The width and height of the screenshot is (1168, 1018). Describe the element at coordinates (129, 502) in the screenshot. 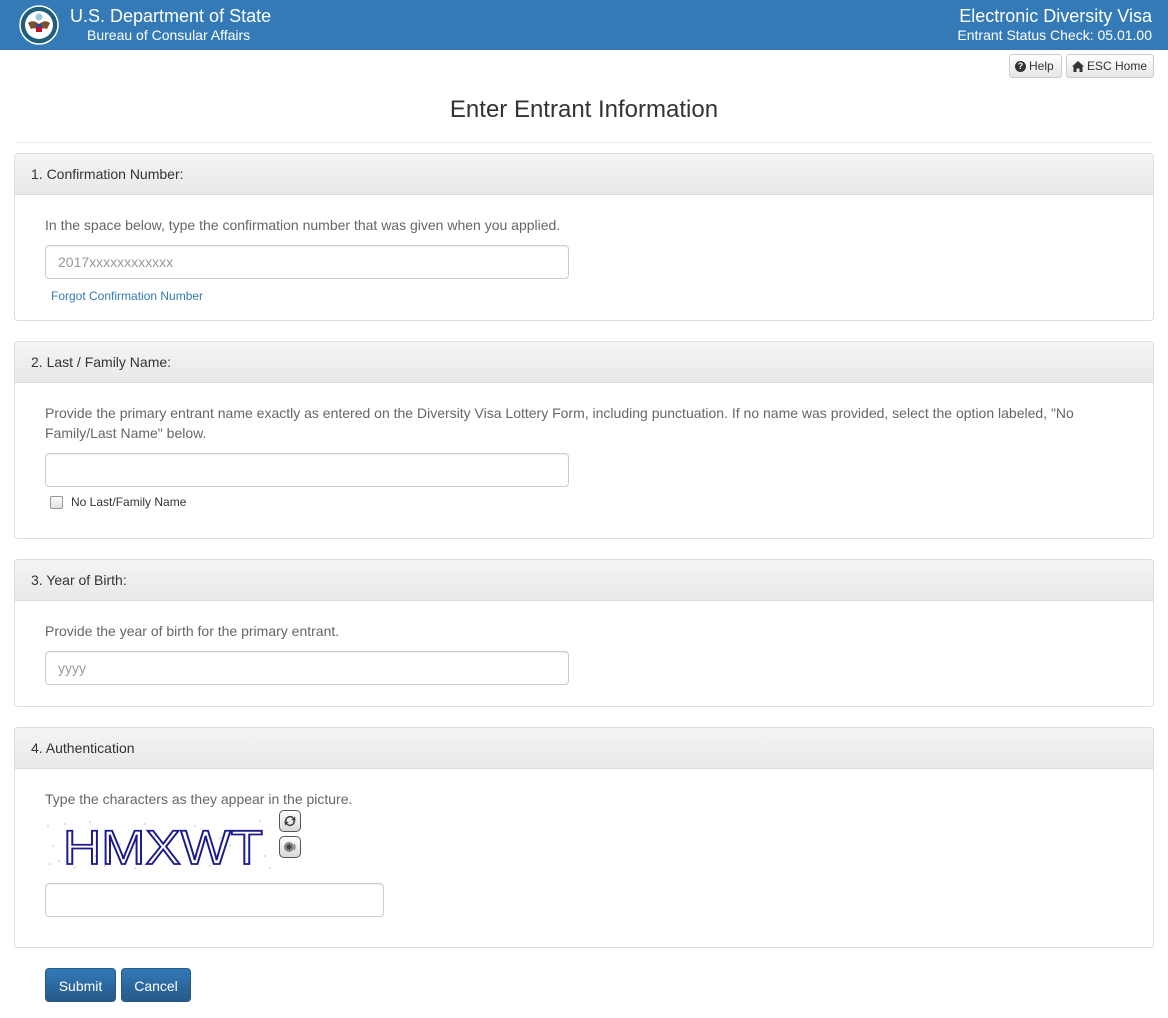

I see `no-last-name-label: No Last/Family Name` at that location.